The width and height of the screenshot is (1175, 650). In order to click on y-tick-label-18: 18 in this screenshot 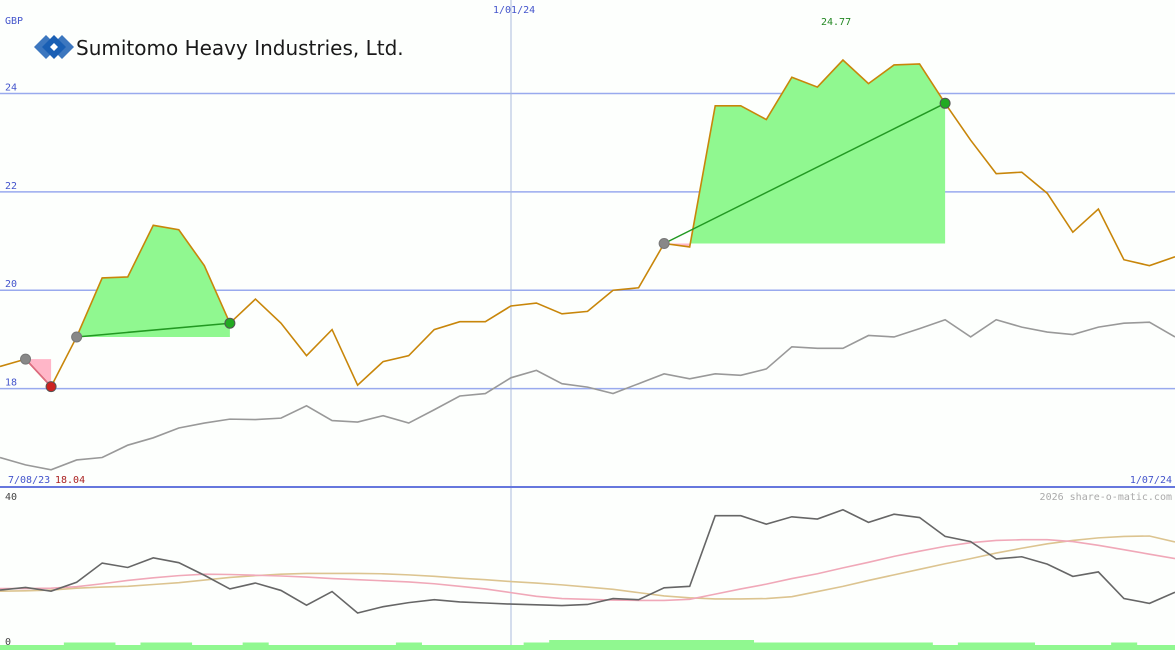, I will do `click(11, 383)`.